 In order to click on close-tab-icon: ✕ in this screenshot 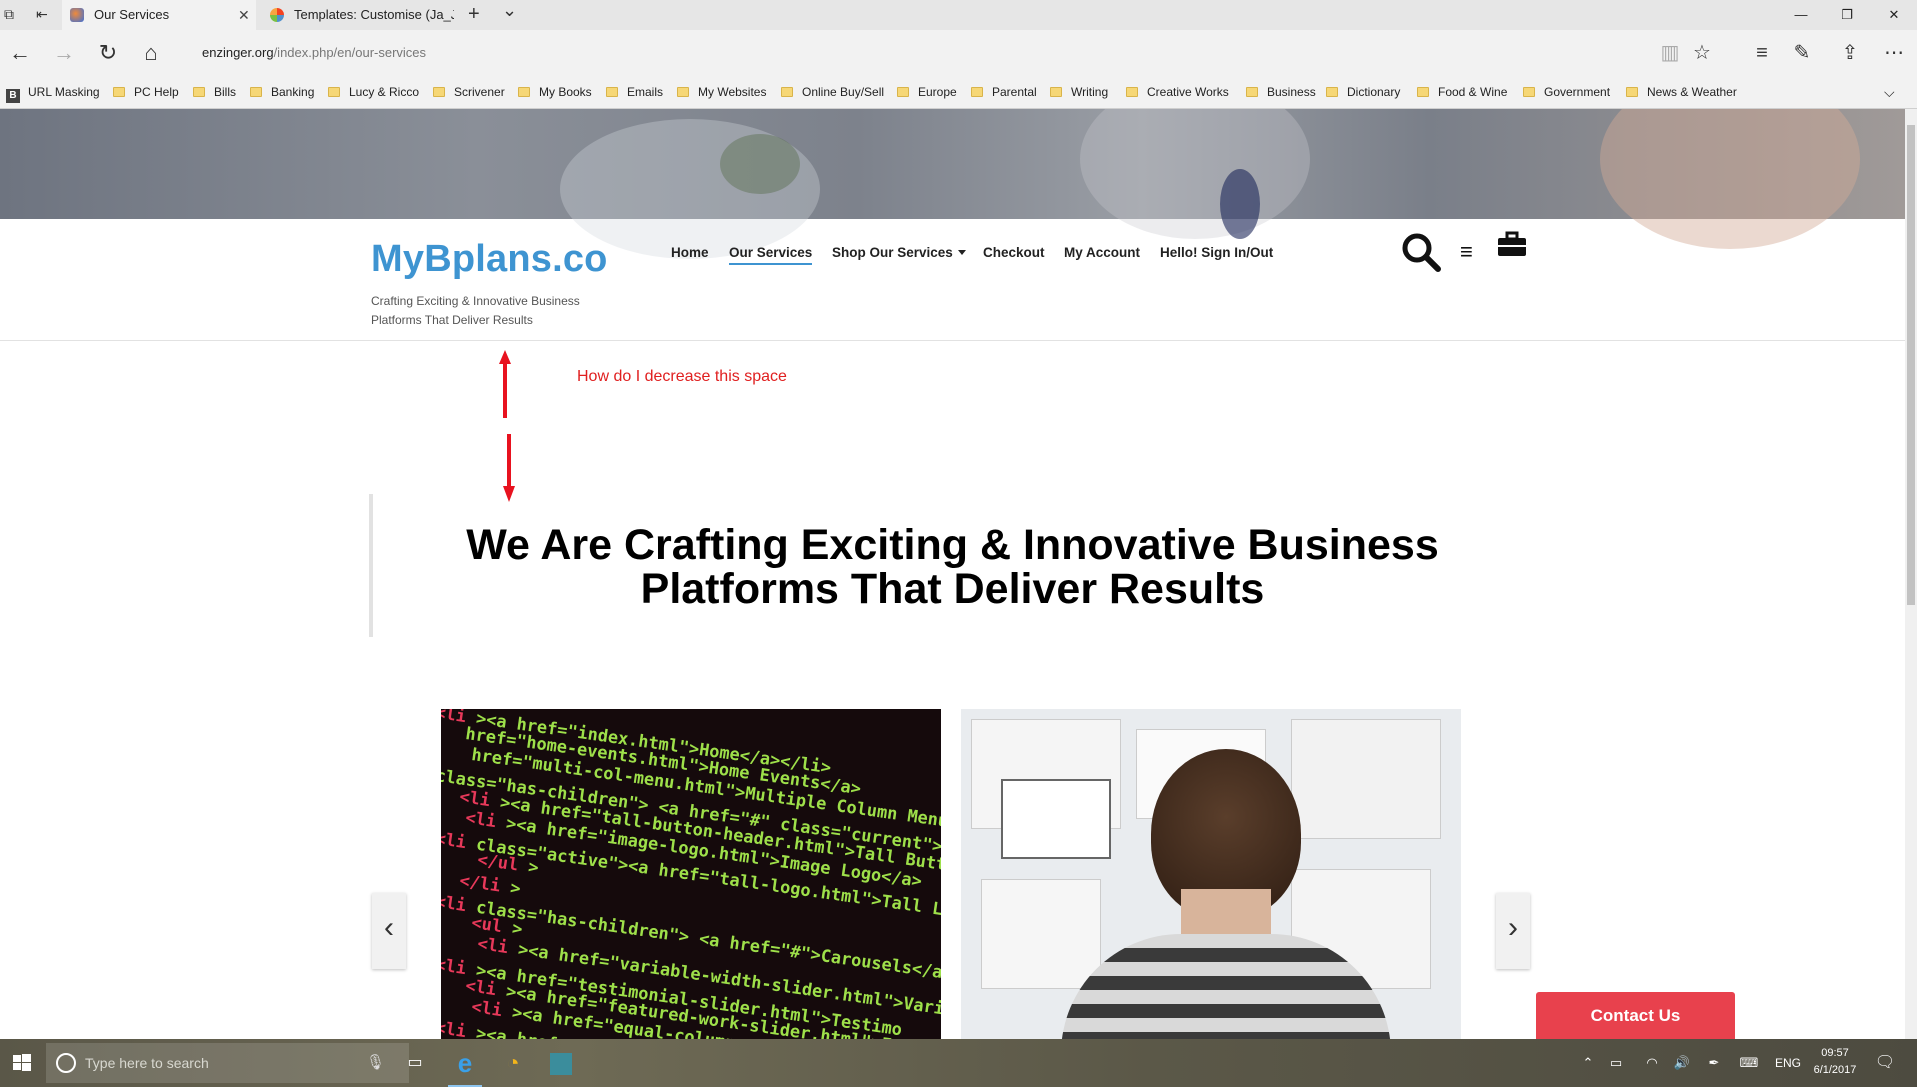, I will do `click(244, 15)`.